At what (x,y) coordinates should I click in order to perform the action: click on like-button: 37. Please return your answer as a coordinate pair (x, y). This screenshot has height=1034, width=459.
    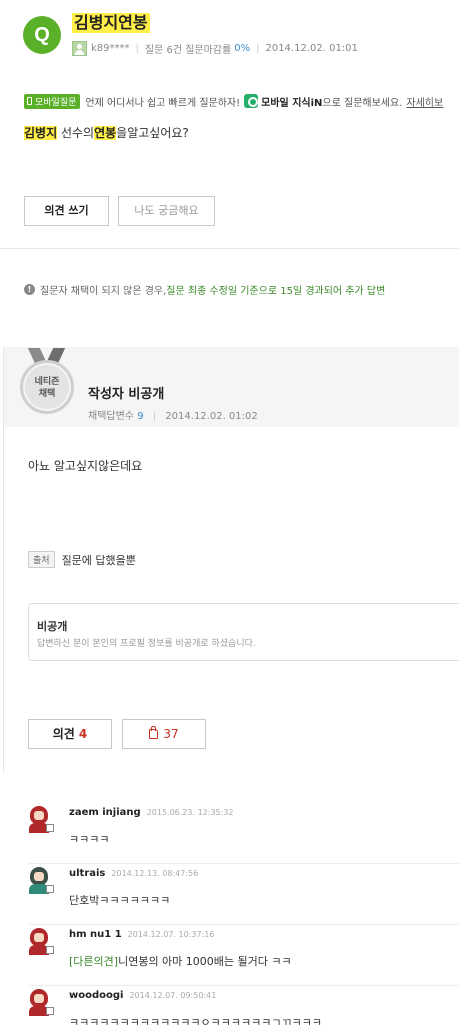
    Looking at the image, I should click on (164, 734).